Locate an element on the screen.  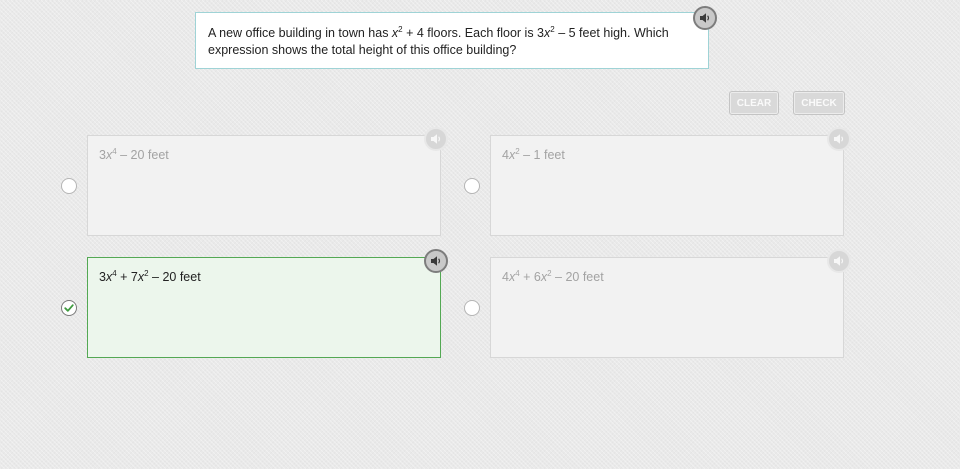
clear-button: CLEAR is located at coordinates (754, 103).